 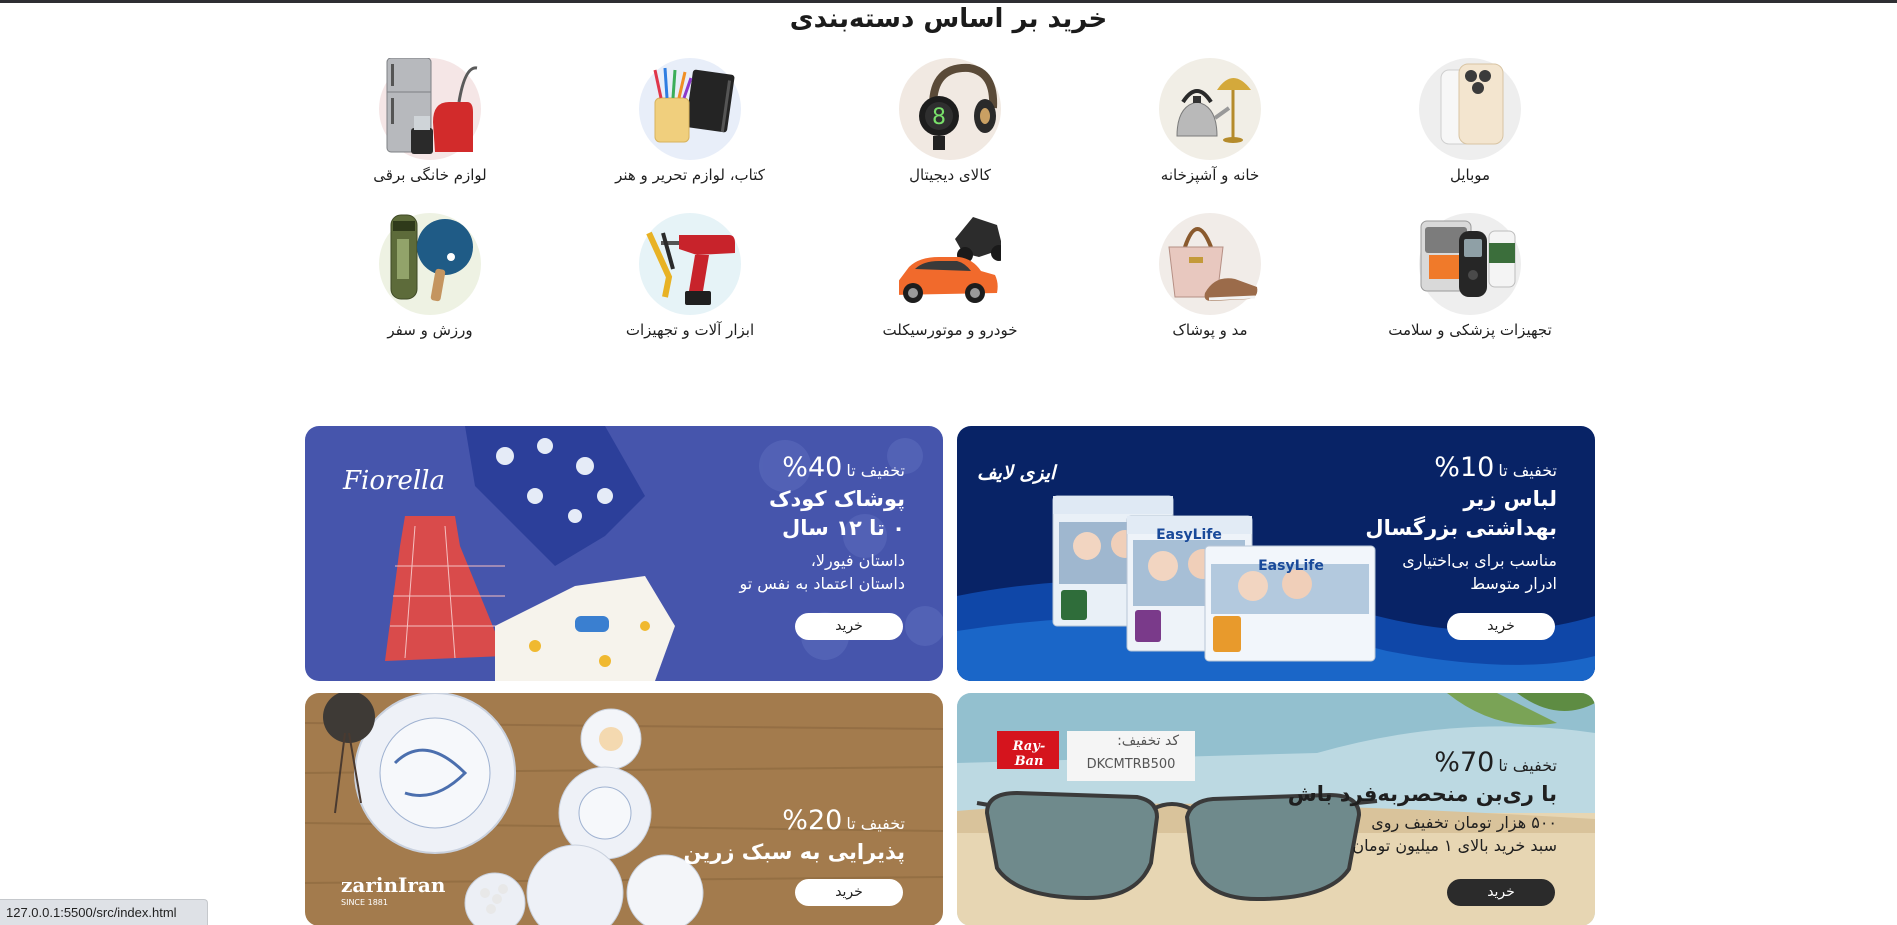 I want to click on category-label: کالای دیجیتال, so click(x=950, y=175).